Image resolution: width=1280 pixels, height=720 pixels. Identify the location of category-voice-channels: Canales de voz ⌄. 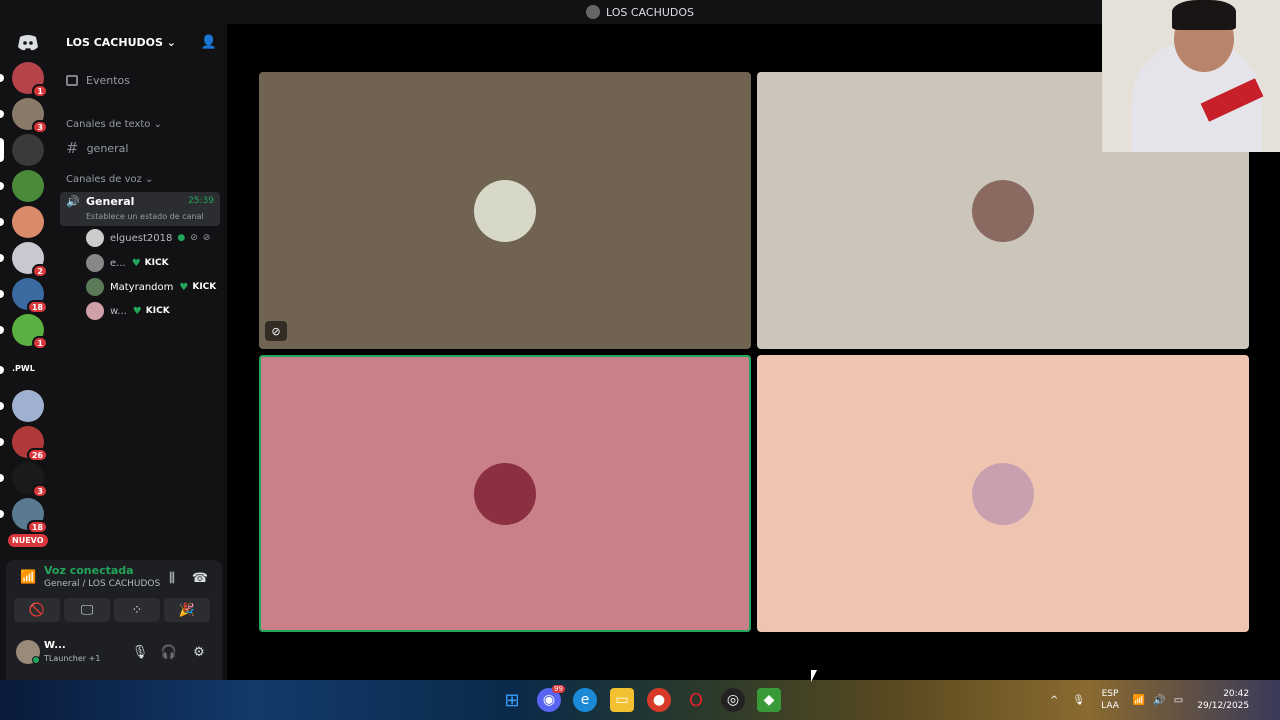
(109, 179).